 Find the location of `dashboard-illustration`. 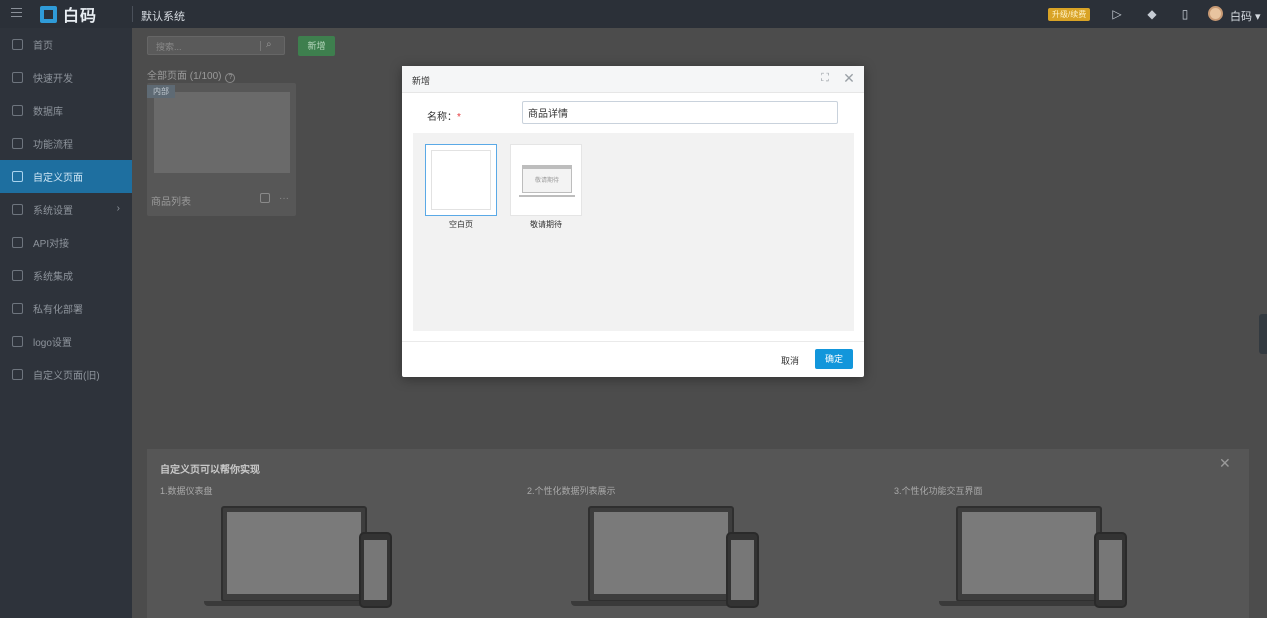

dashboard-illustration is located at coordinates (294, 554).